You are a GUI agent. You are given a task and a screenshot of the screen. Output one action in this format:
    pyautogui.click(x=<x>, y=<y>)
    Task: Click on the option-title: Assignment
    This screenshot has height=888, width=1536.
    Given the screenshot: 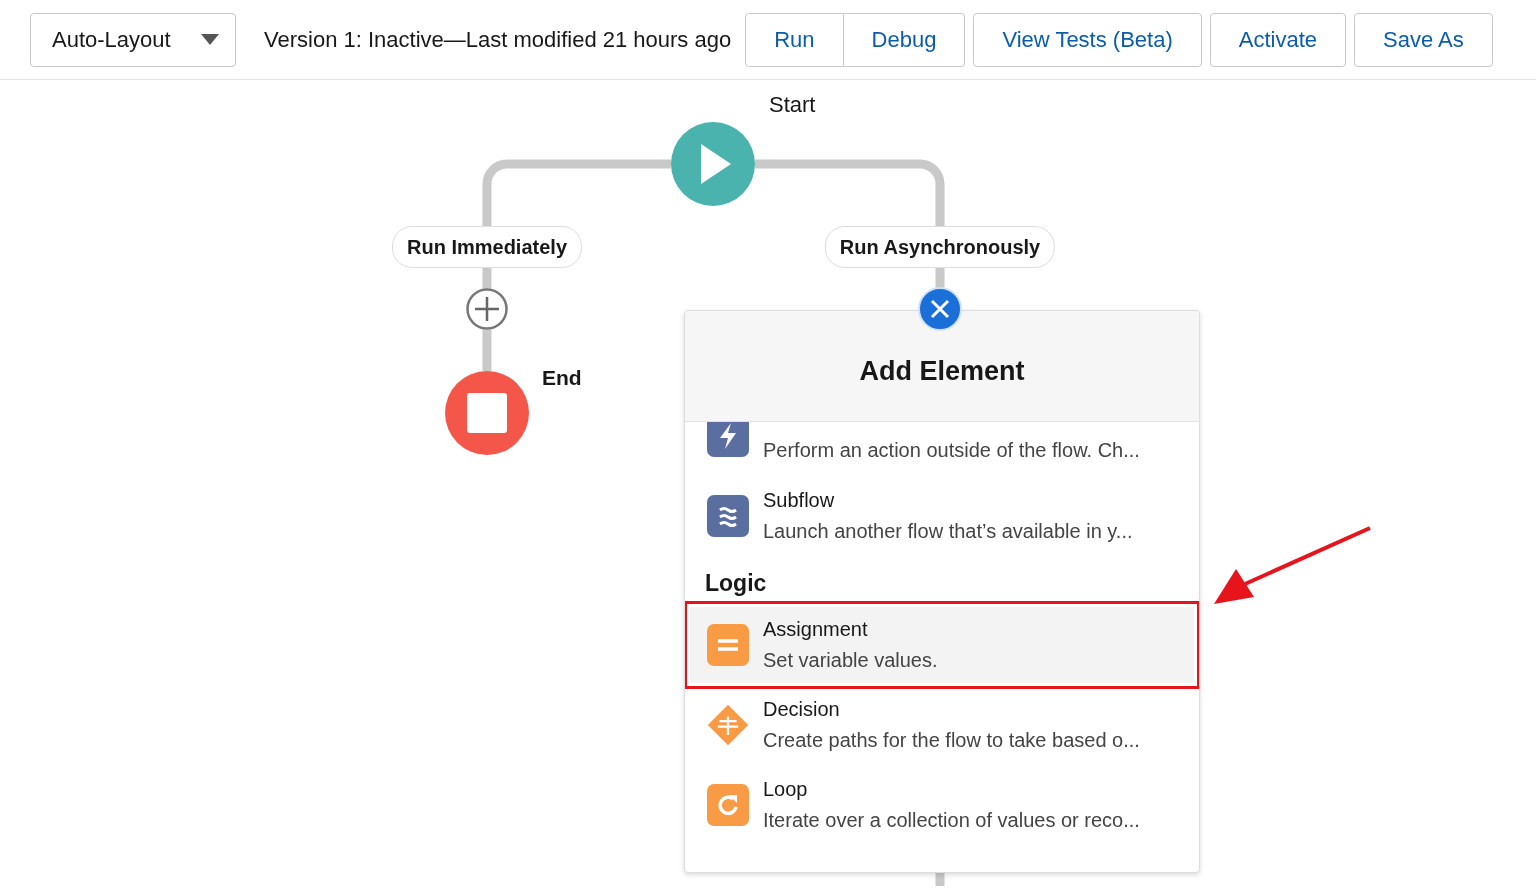 What is the action you would take?
    pyautogui.click(x=816, y=629)
    